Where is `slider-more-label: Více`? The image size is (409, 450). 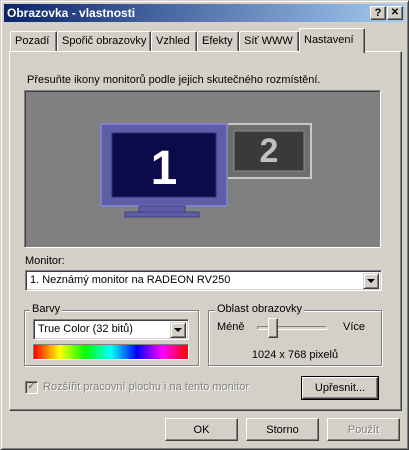
slider-more-label: Více is located at coordinates (354, 327).